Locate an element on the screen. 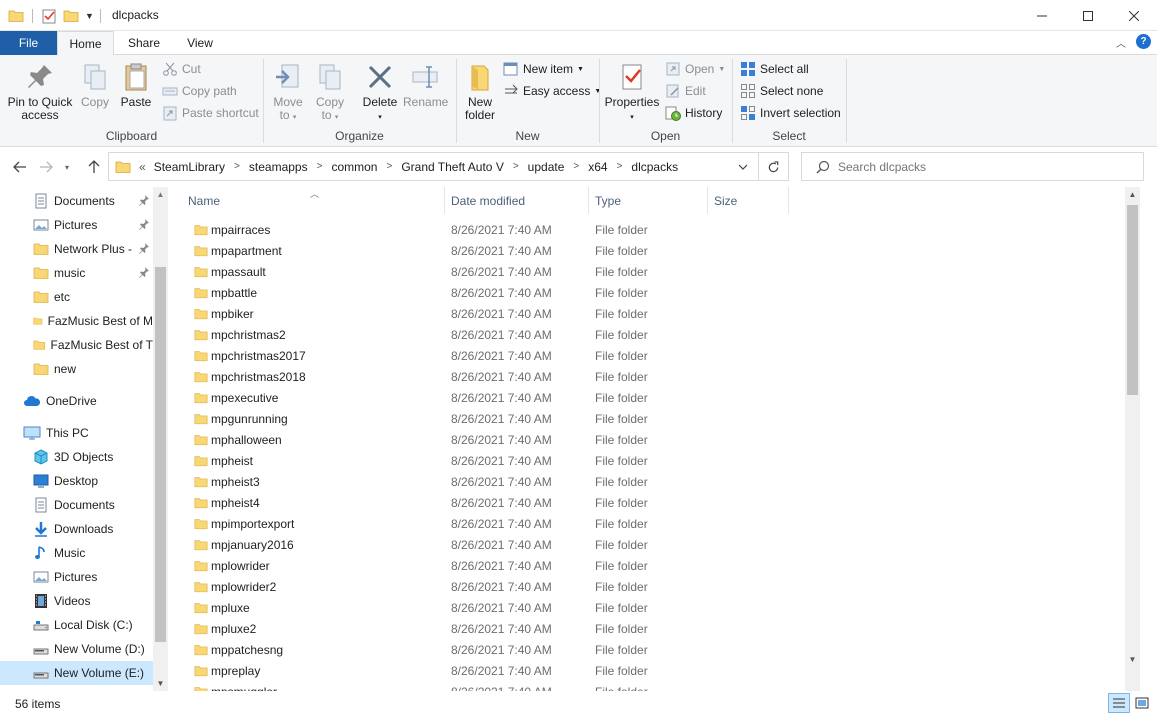  nav-item-network-plus: Network Plus - is located at coordinates (76, 249).